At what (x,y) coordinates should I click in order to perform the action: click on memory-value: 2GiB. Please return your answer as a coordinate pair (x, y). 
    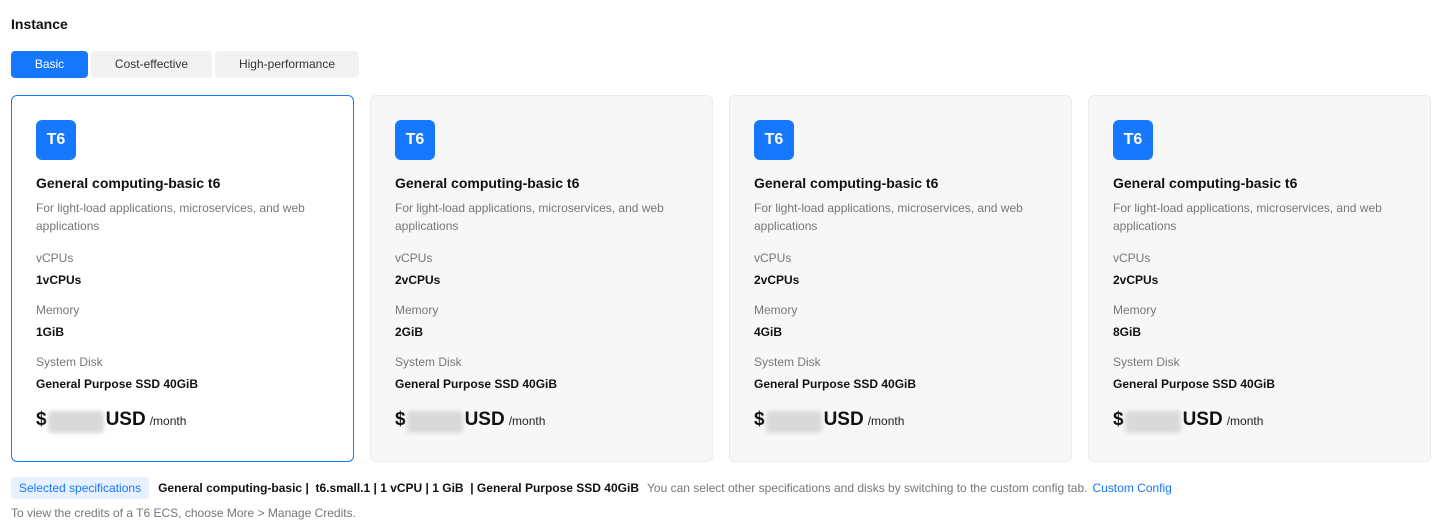
    Looking at the image, I should click on (409, 332).